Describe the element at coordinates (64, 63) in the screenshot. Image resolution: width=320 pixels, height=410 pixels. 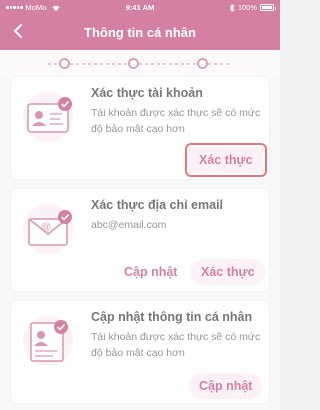
I see `step-1-dot` at that location.